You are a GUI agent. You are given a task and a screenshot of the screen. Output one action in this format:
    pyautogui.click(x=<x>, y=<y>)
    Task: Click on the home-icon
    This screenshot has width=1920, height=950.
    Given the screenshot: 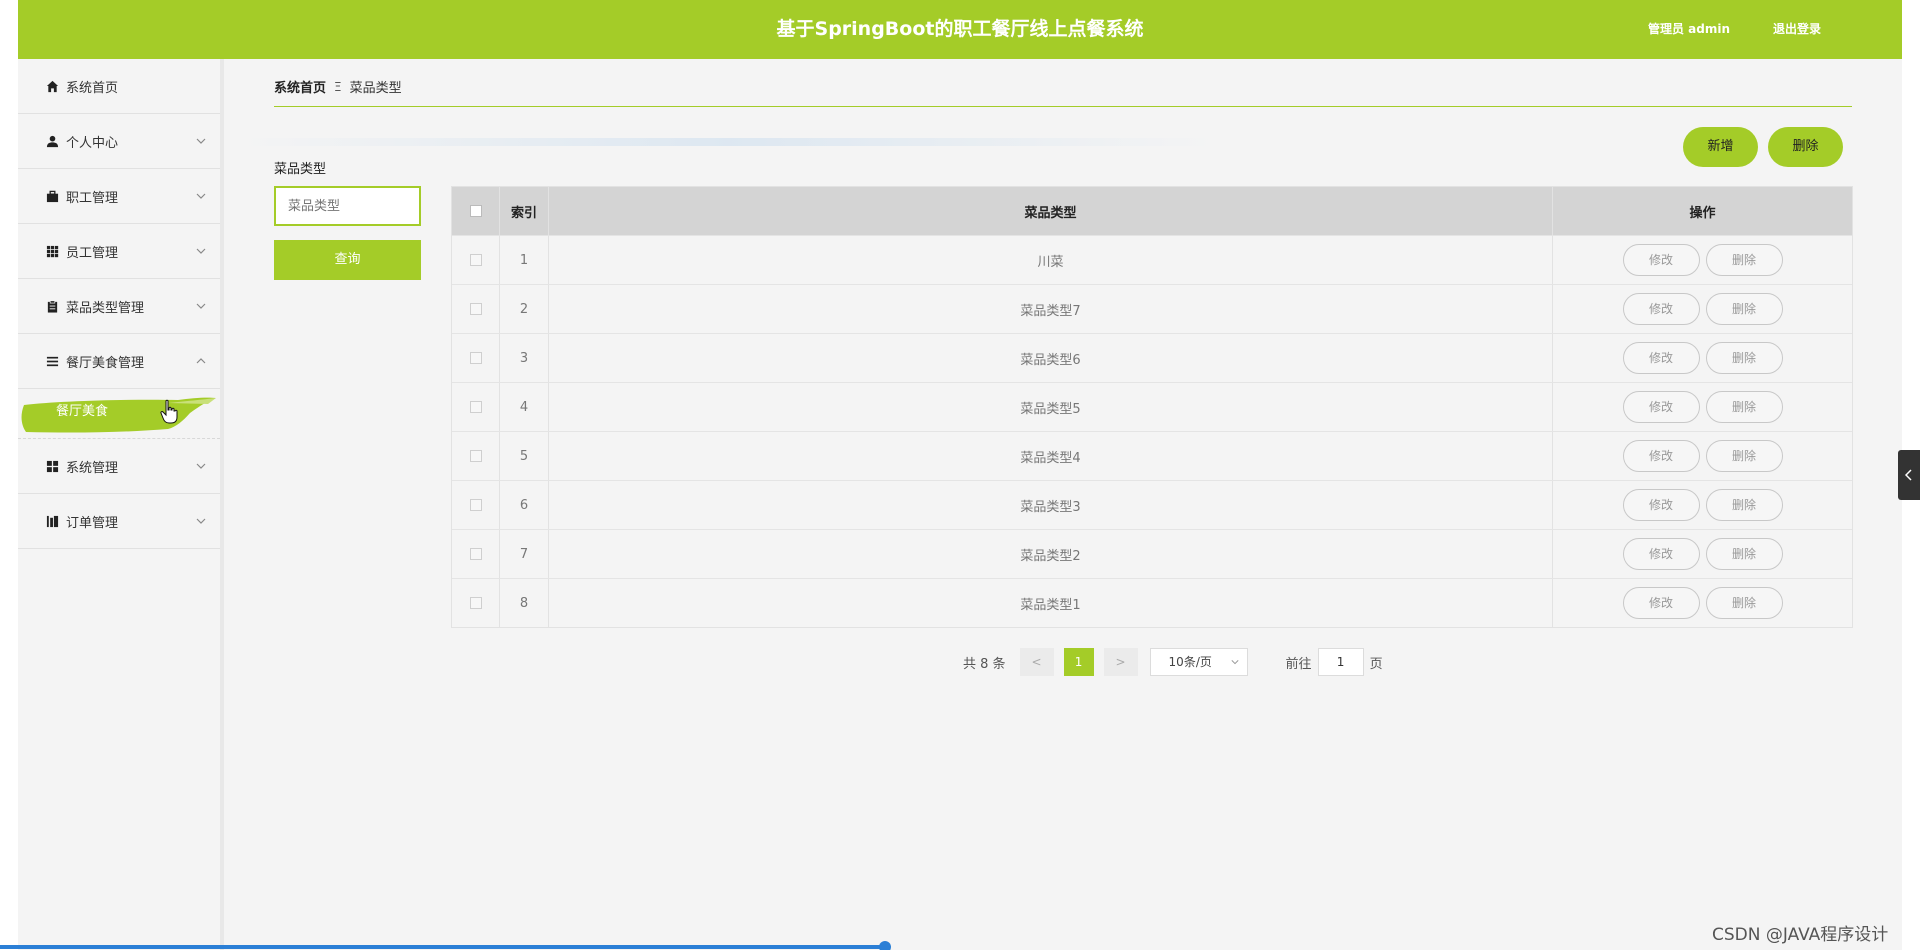 What is the action you would take?
    pyautogui.click(x=52, y=86)
    